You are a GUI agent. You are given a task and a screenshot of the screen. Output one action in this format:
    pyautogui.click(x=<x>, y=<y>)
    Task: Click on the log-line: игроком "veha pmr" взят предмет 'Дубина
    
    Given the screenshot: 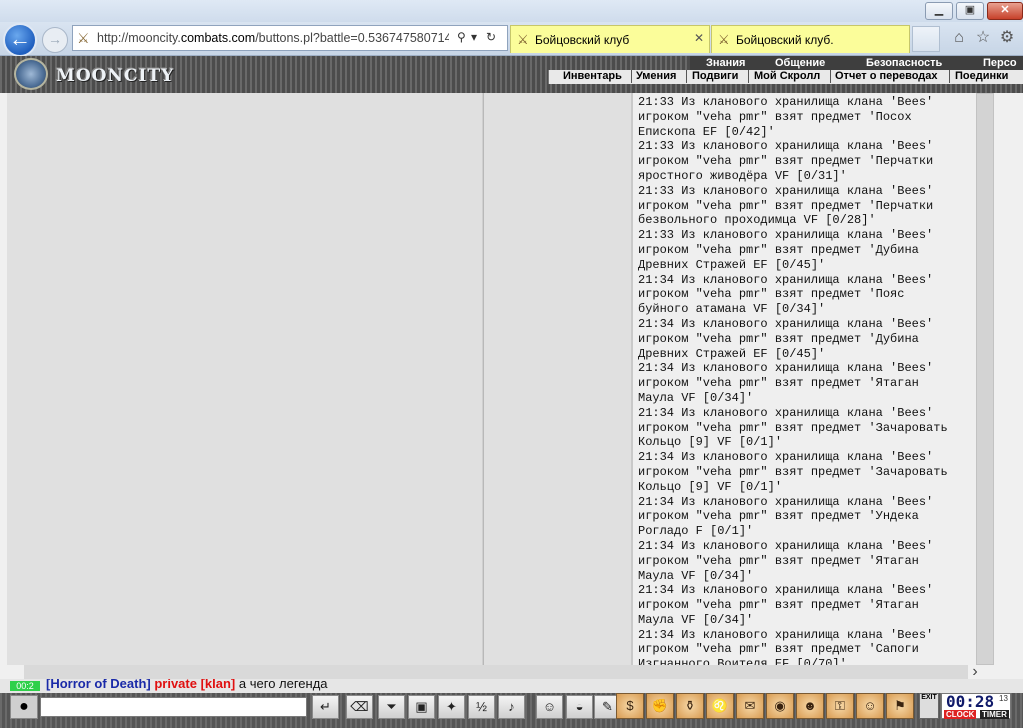 What is the action you would take?
    pyautogui.click(x=778, y=338)
    